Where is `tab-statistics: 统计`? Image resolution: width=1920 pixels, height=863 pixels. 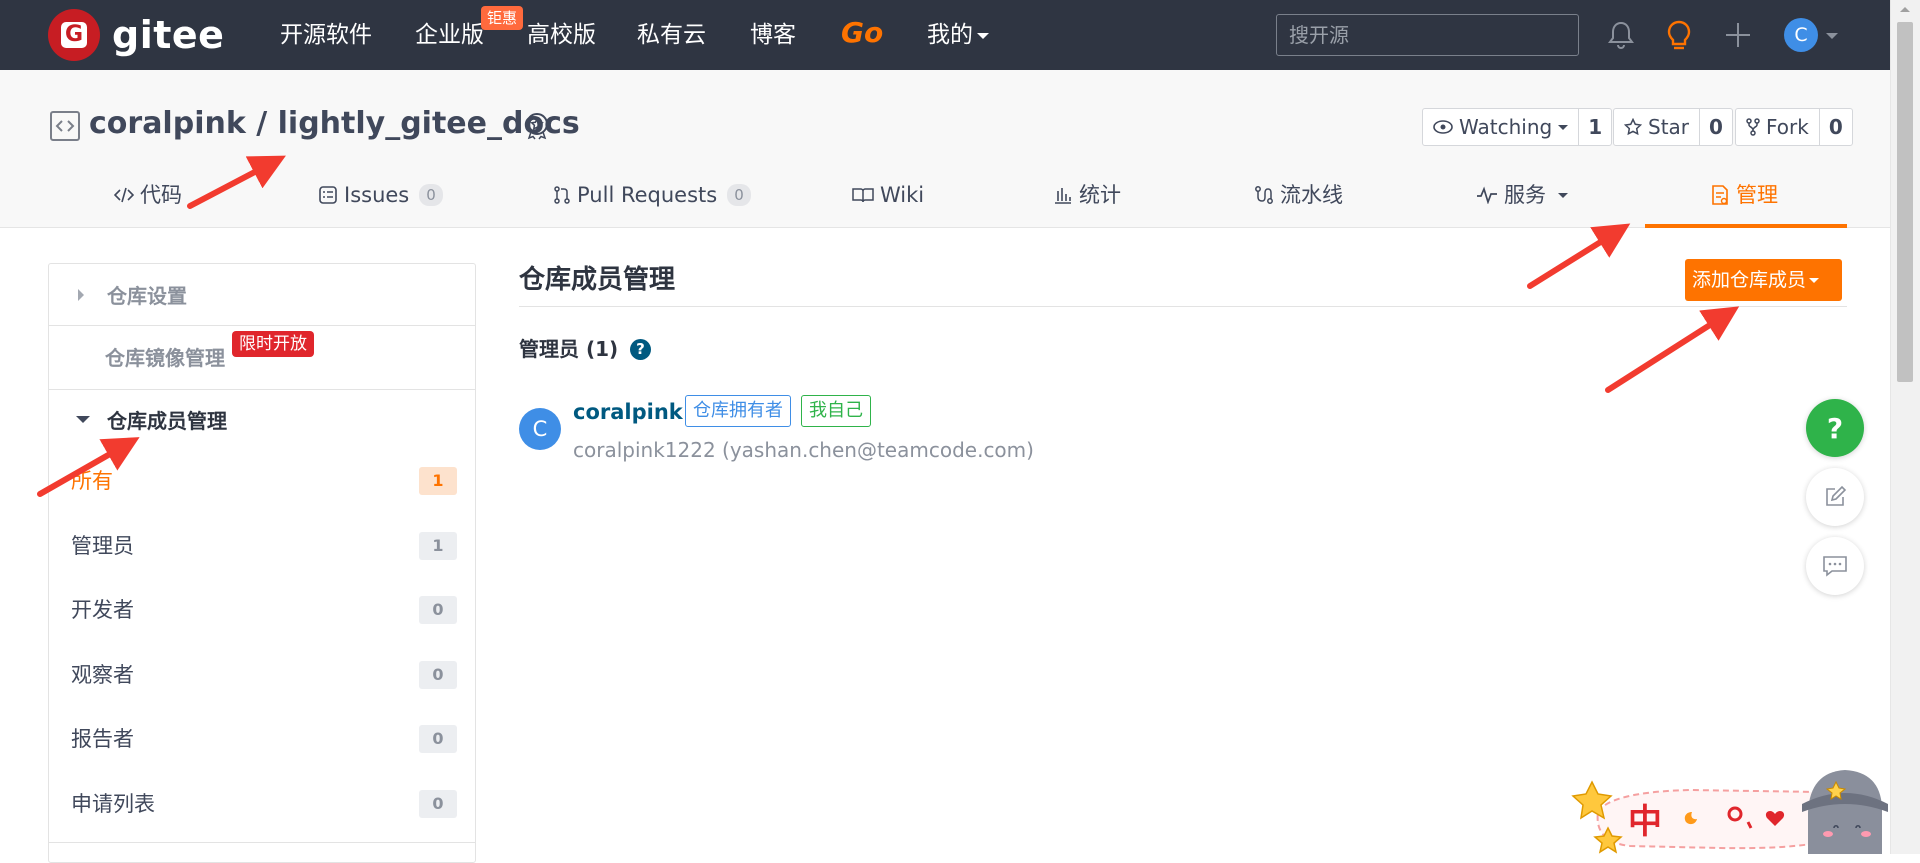 tab-statistics: 统计 is located at coordinates (1087, 195).